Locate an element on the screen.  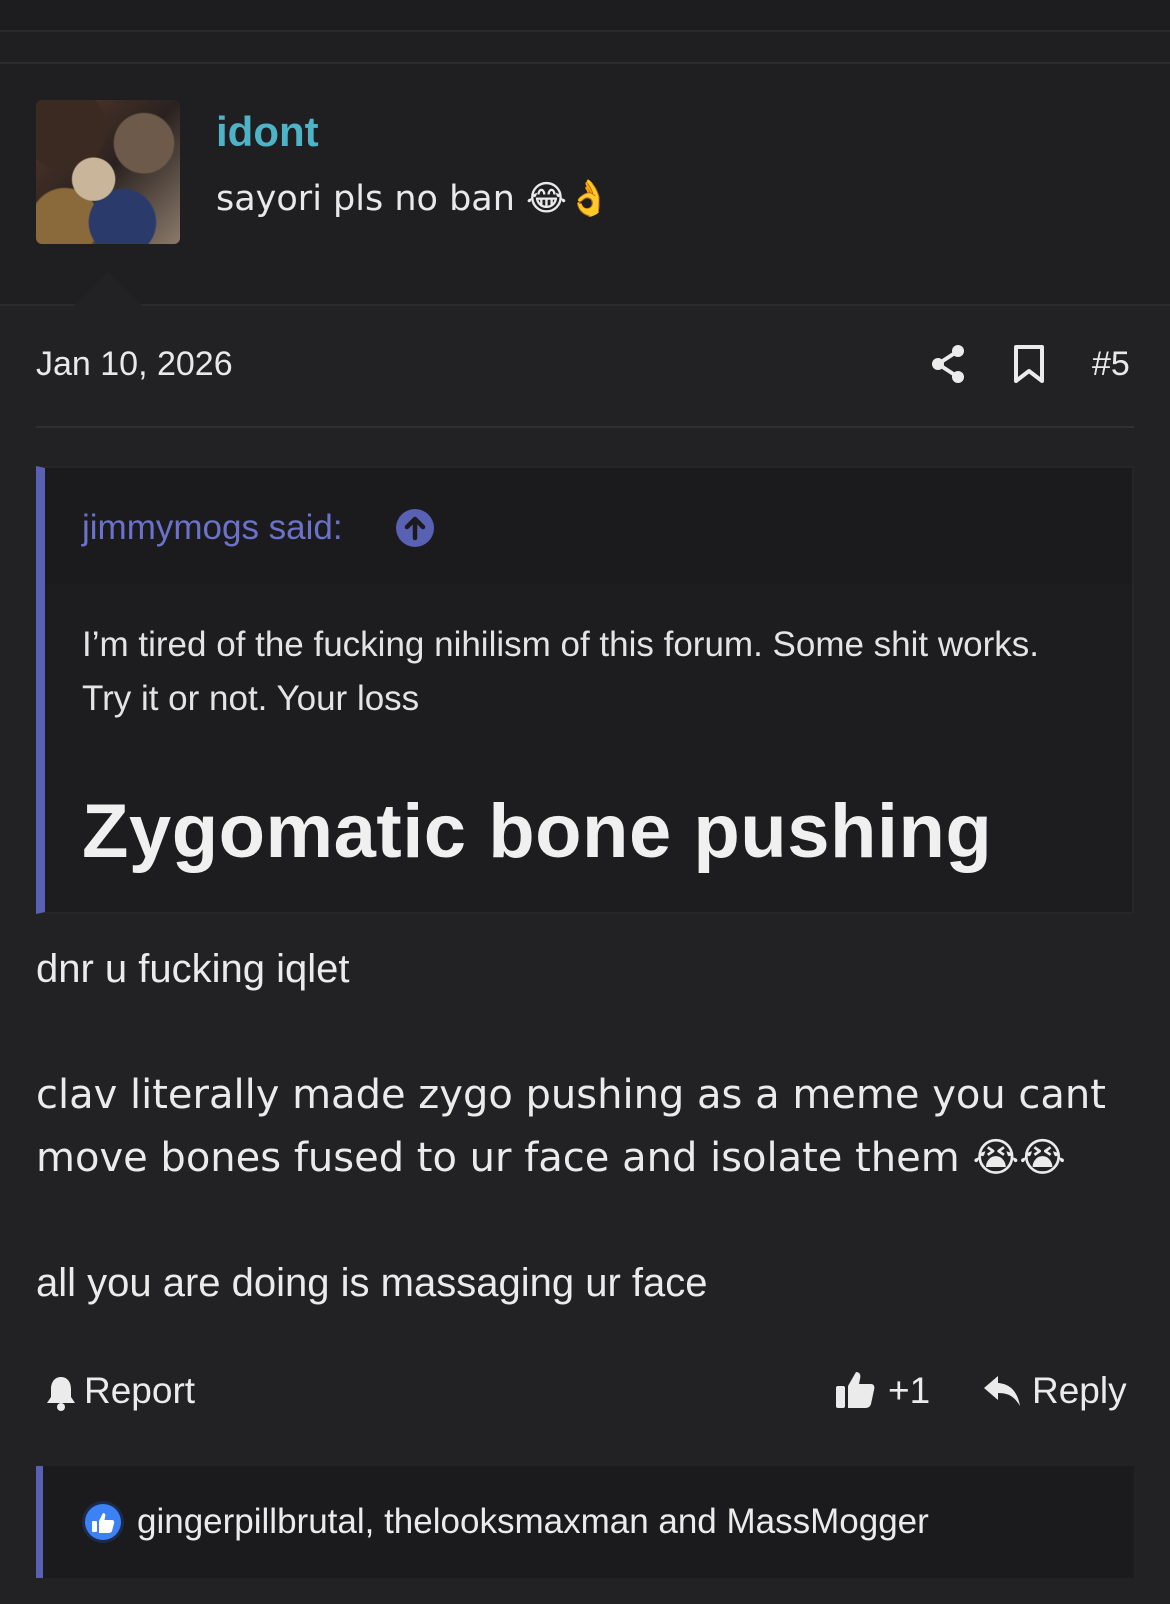
post-author-title: sayori pls no ban 😂👌 is located at coordinates (413, 199).